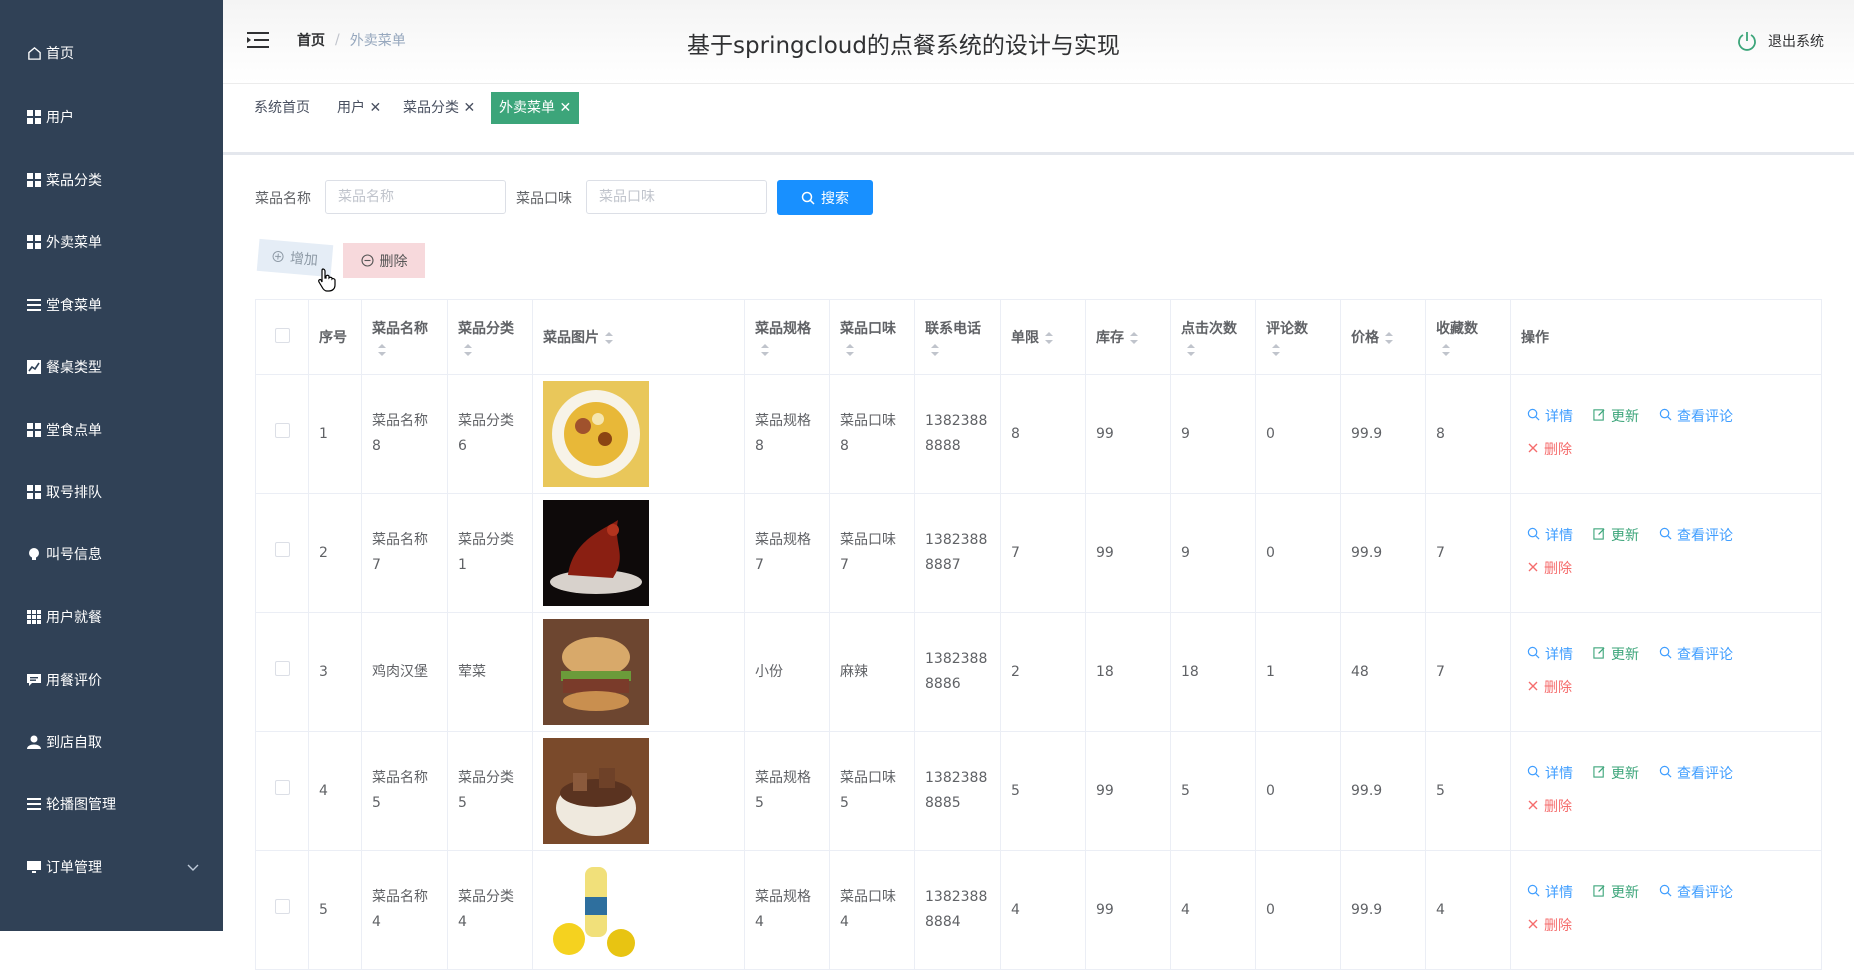  What do you see at coordinates (74, 493) in the screenshot?
I see `sidebar-item-label: 取号排队` at bounding box center [74, 493].